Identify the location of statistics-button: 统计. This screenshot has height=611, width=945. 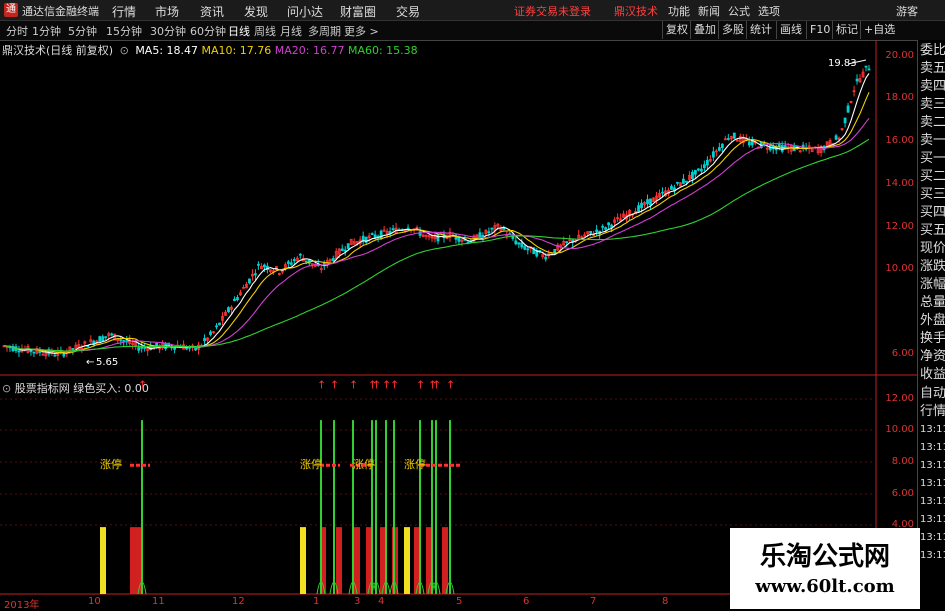
(760, 30).